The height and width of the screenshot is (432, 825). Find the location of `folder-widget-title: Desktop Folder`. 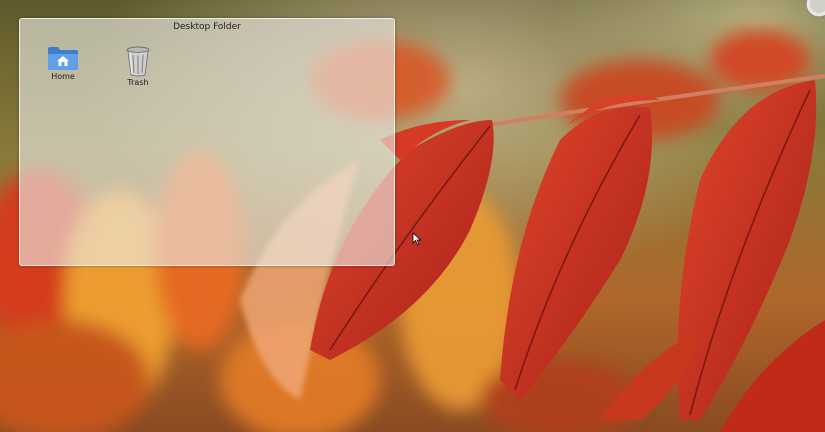

folder-widget-title: Desktop Folder is located at coordinates (207, 27).